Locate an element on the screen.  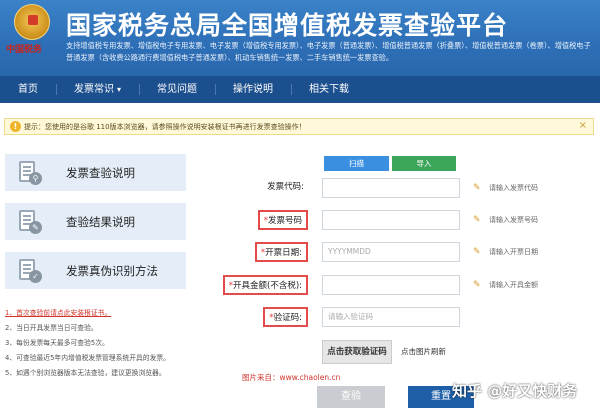
sidebar-item-authenticity: ✓ 发票真伪识别方法 is located at coordinates (95, 270).